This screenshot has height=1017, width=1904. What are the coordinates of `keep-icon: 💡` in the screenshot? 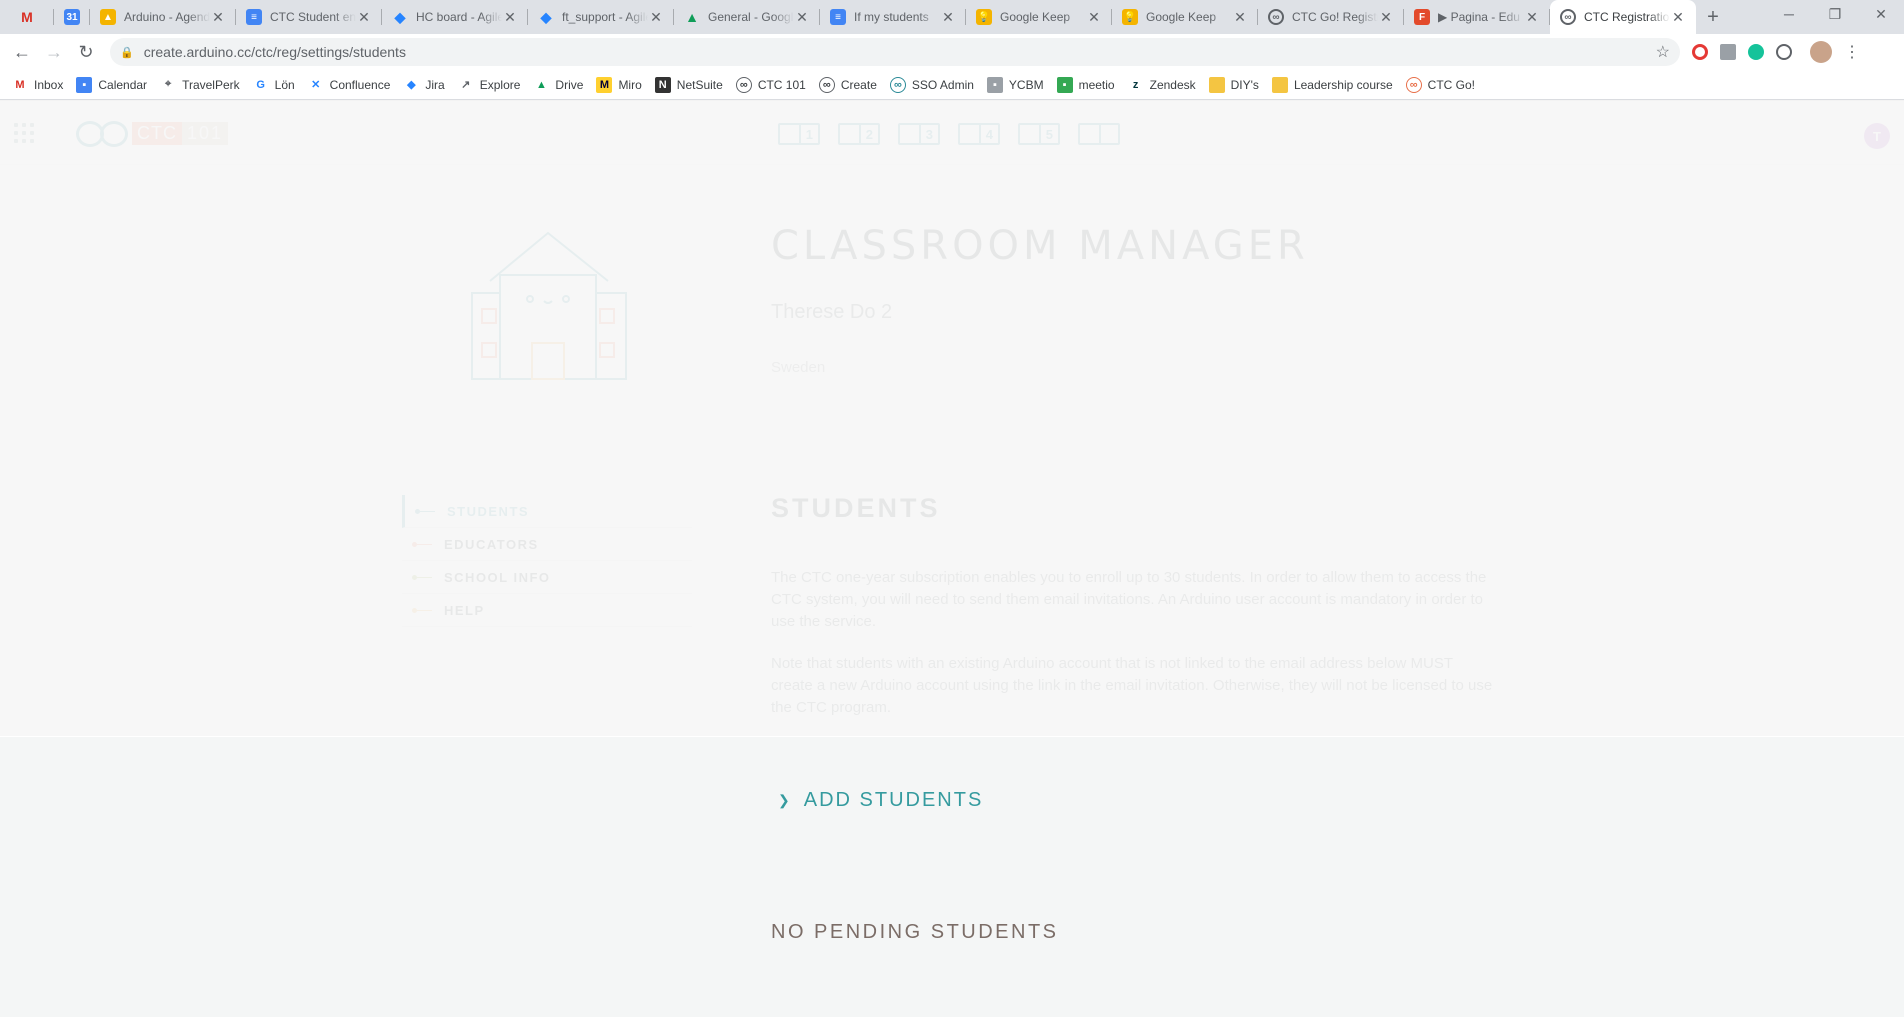 It's located at (984, 17).